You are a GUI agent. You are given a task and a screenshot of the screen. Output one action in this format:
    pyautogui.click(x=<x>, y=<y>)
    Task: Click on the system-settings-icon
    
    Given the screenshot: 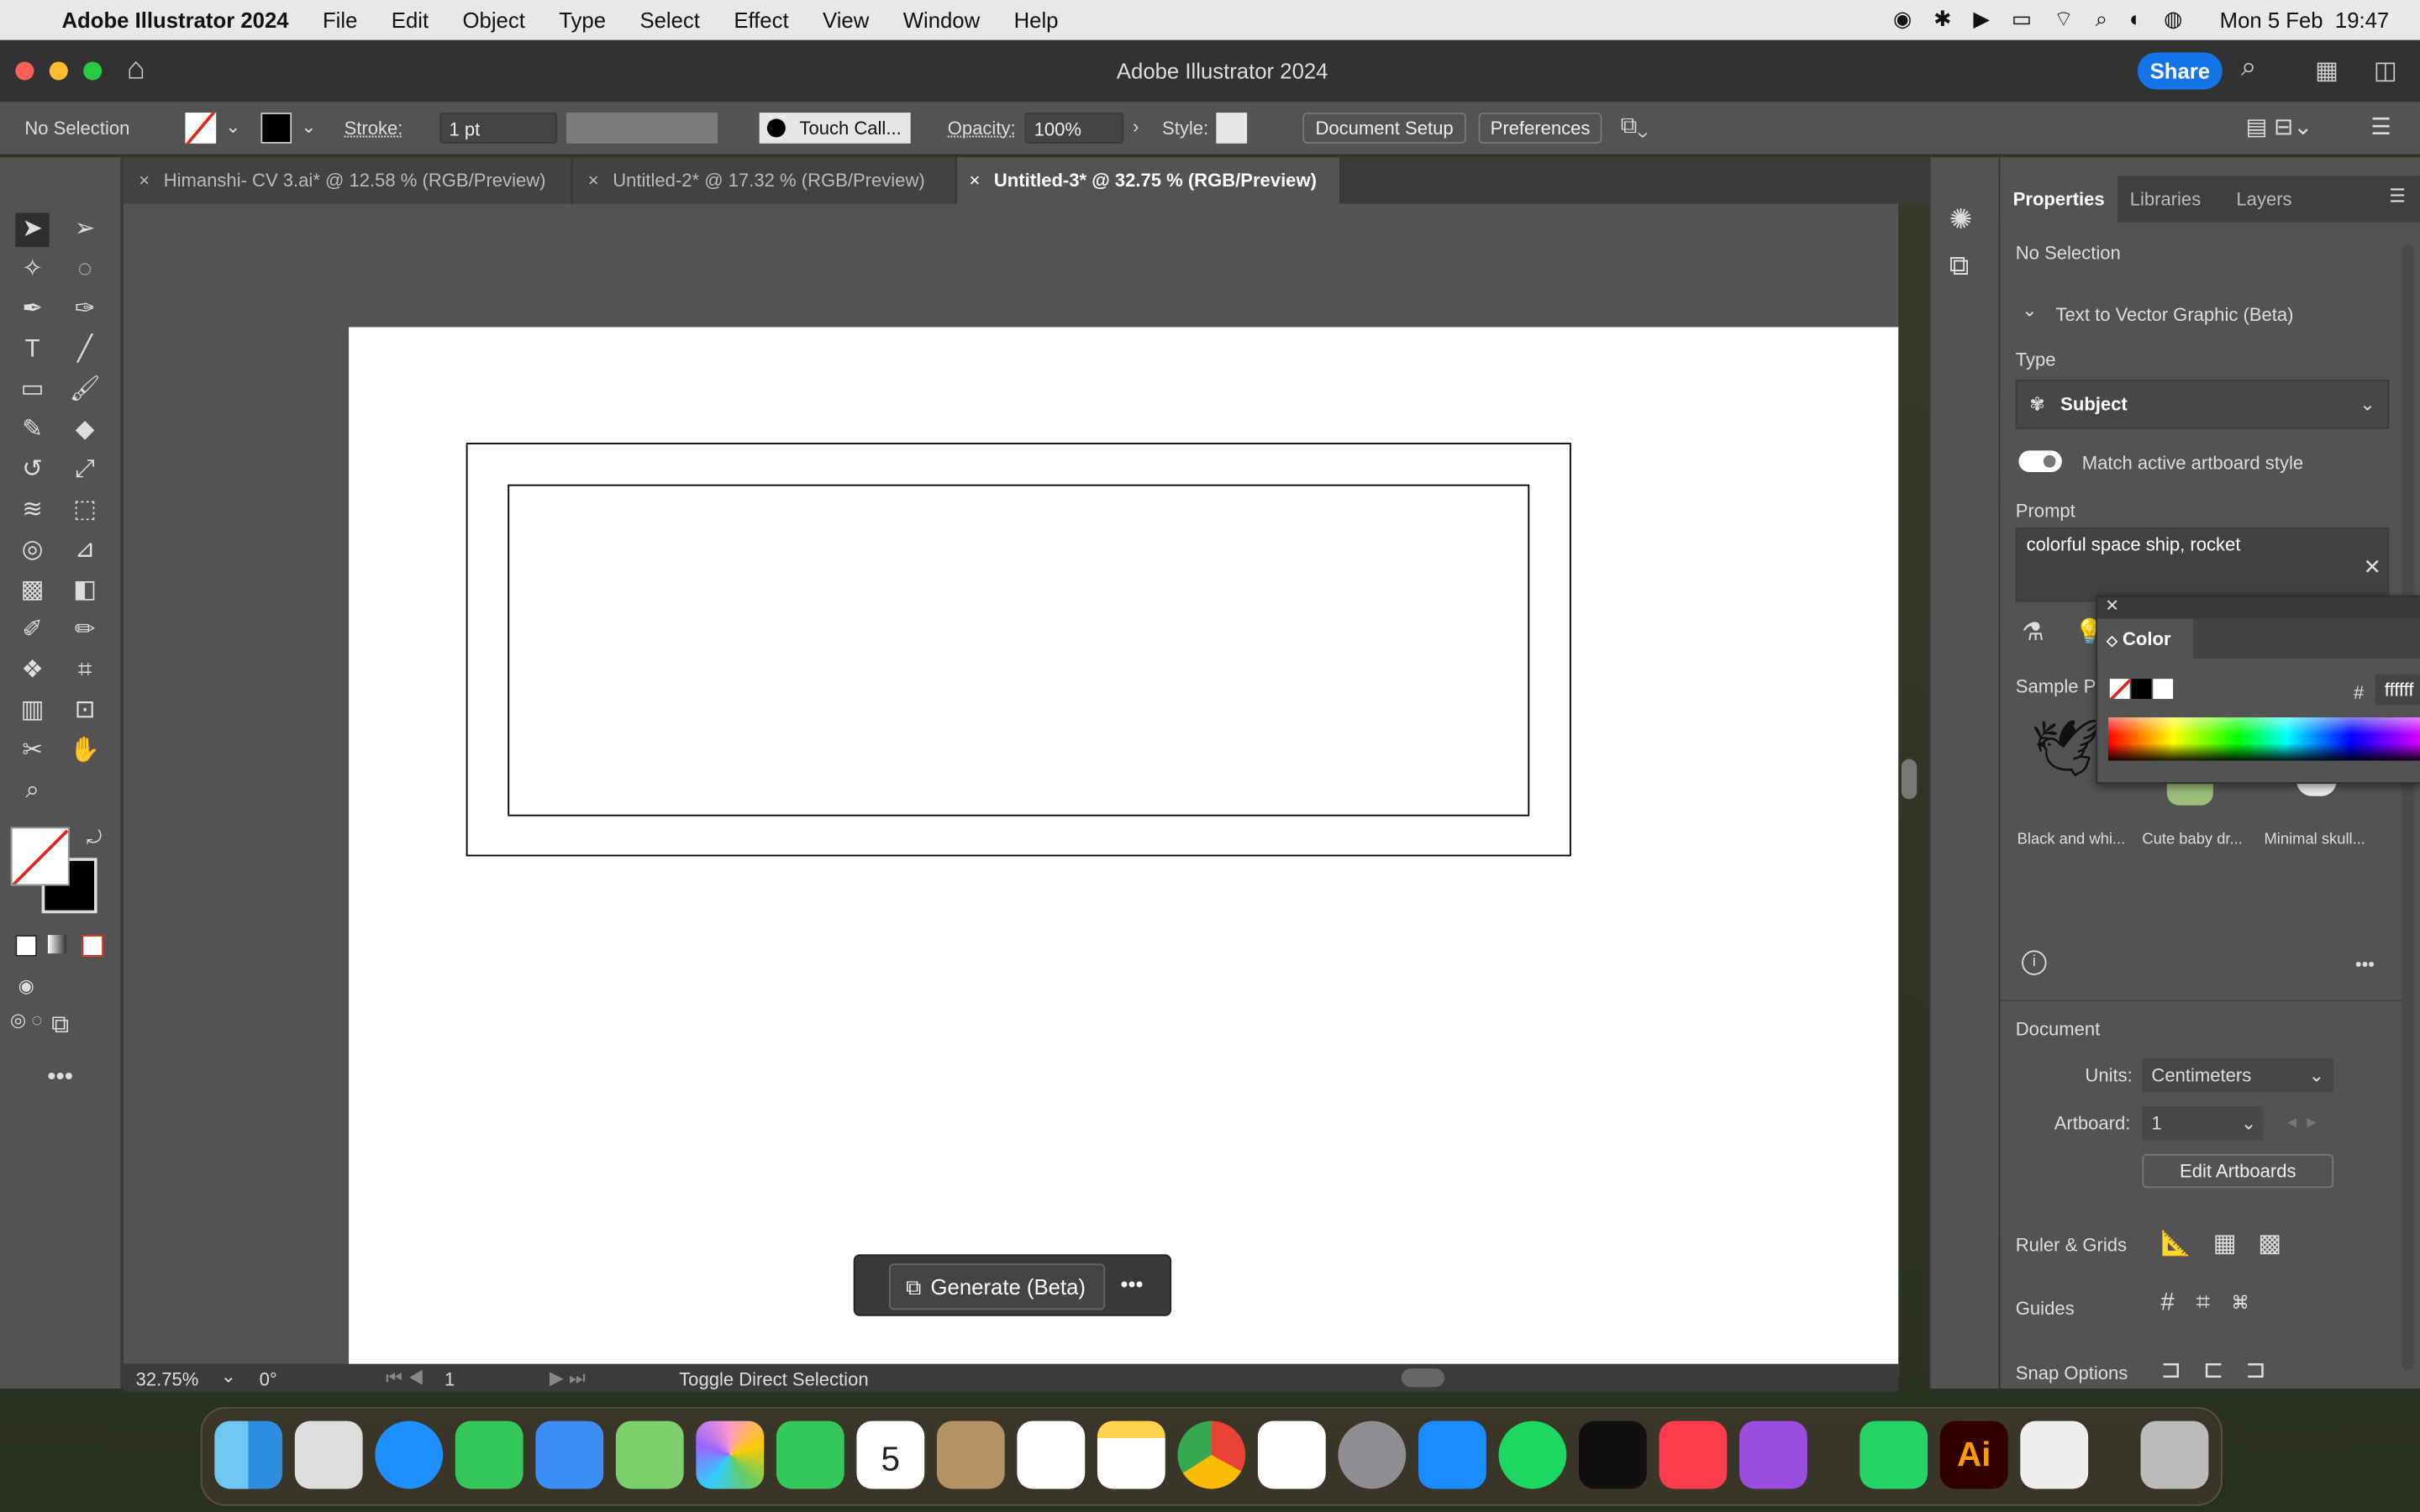 What is the action you would take?
    pyautogui.click(x=1373, y=1454)
    